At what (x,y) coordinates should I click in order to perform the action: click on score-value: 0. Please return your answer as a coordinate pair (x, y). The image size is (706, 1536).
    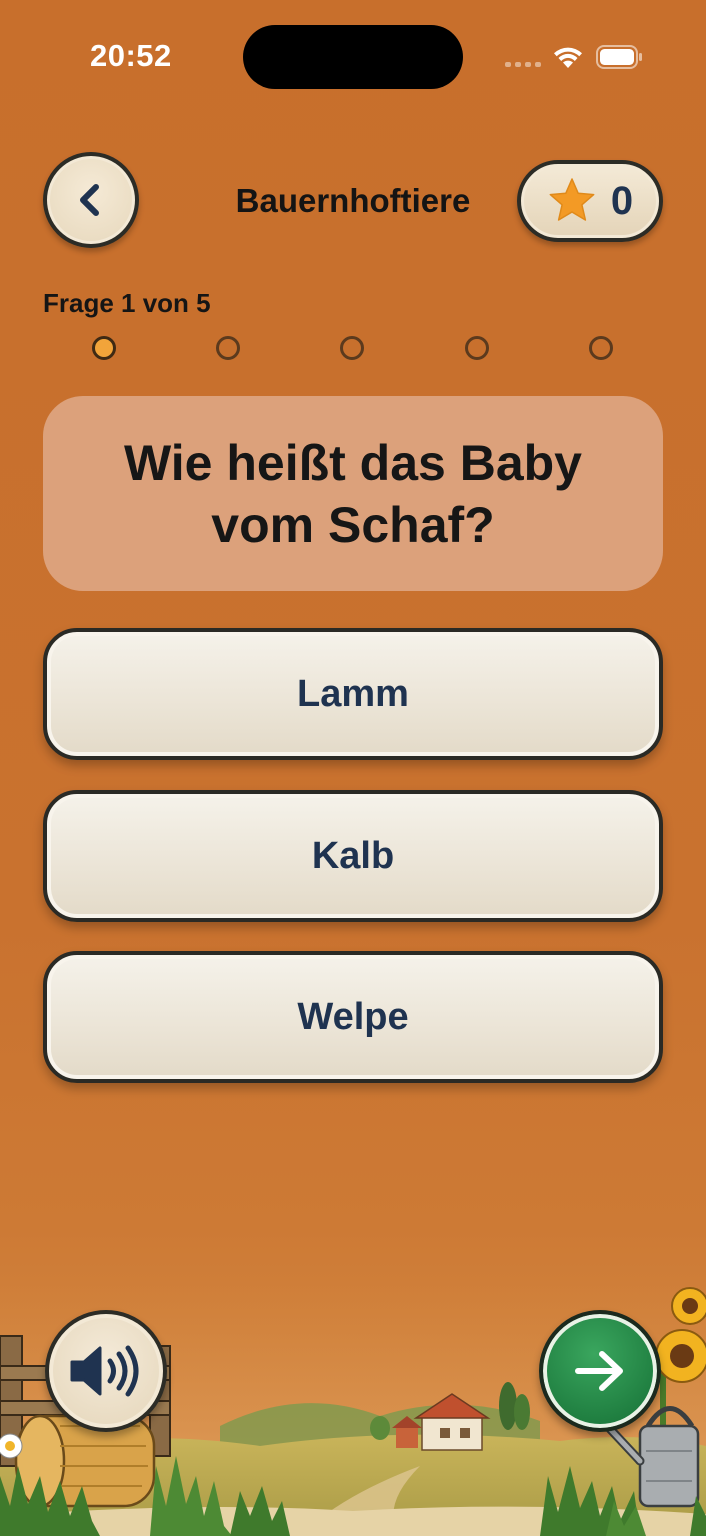
    Looking at the image, I should click on (622, 200).